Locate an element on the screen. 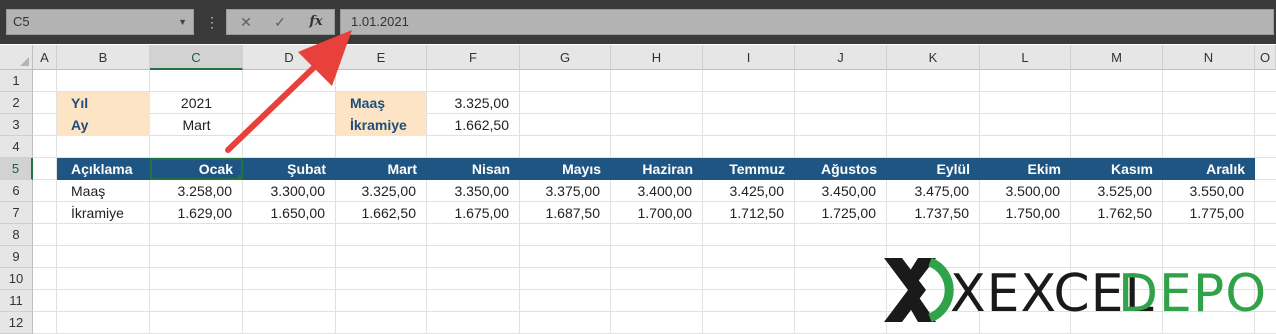  exceldepo-logo: XEXCEL DEPO is located at coordinates (1073, 290).